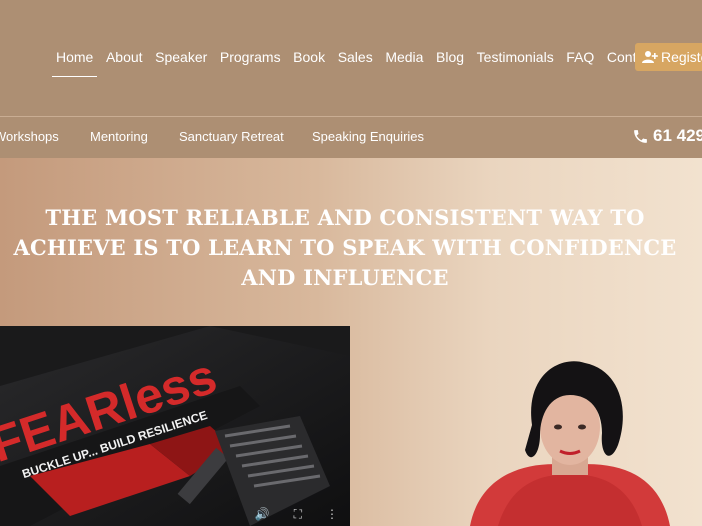 The image size is (702, 526). Describe the element at coordinates (640, 136) in the screenshot. I see `phone-icon` at that location.